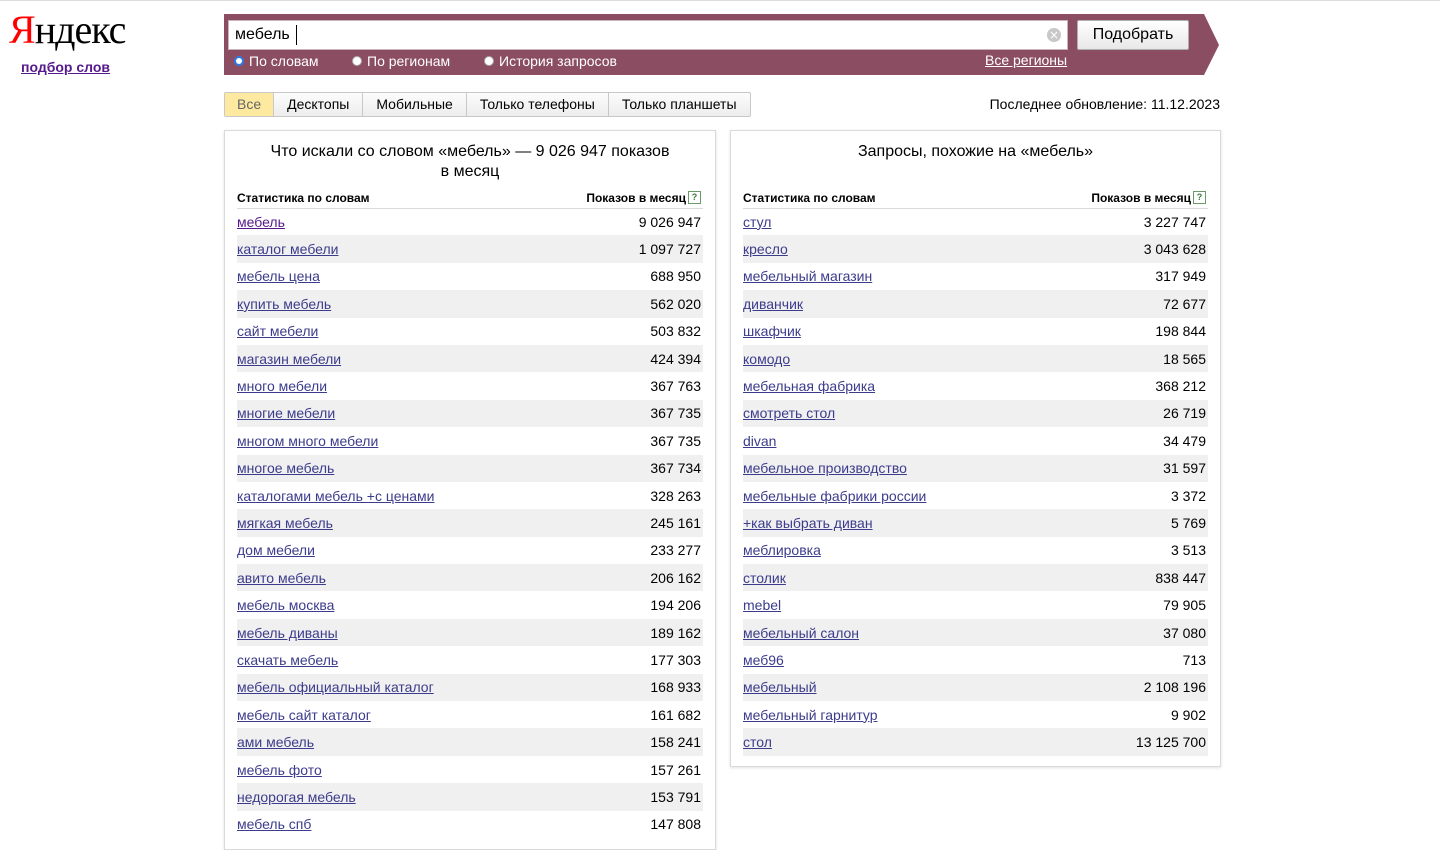 The height and width of the screenshot is (850, 1440). I want to click on mode-by-regions: По регионам, so click(401, 61).